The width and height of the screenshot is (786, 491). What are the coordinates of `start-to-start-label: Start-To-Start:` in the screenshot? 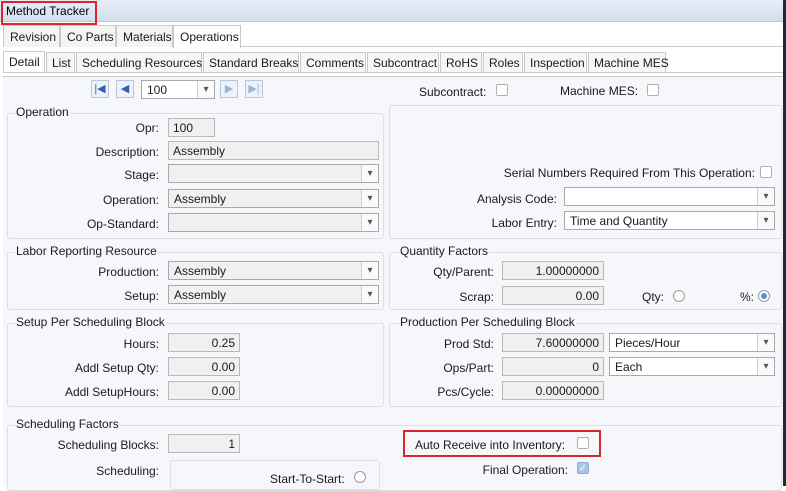 It's located at (307, 479).